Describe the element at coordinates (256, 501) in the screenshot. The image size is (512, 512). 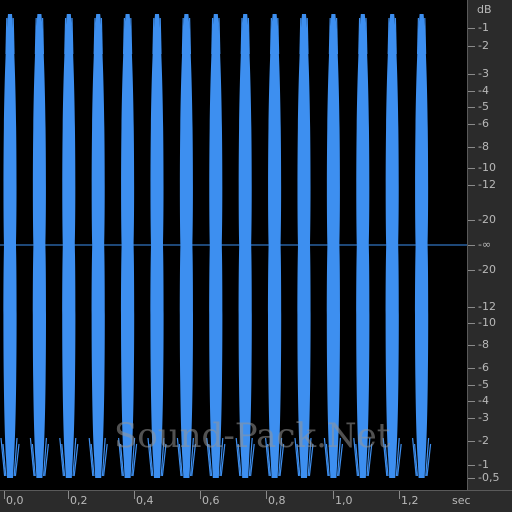
I see `time-ruler: 0,0 0,2 0,4 0,6 0,8 1,0 1,2 sec` at that location.